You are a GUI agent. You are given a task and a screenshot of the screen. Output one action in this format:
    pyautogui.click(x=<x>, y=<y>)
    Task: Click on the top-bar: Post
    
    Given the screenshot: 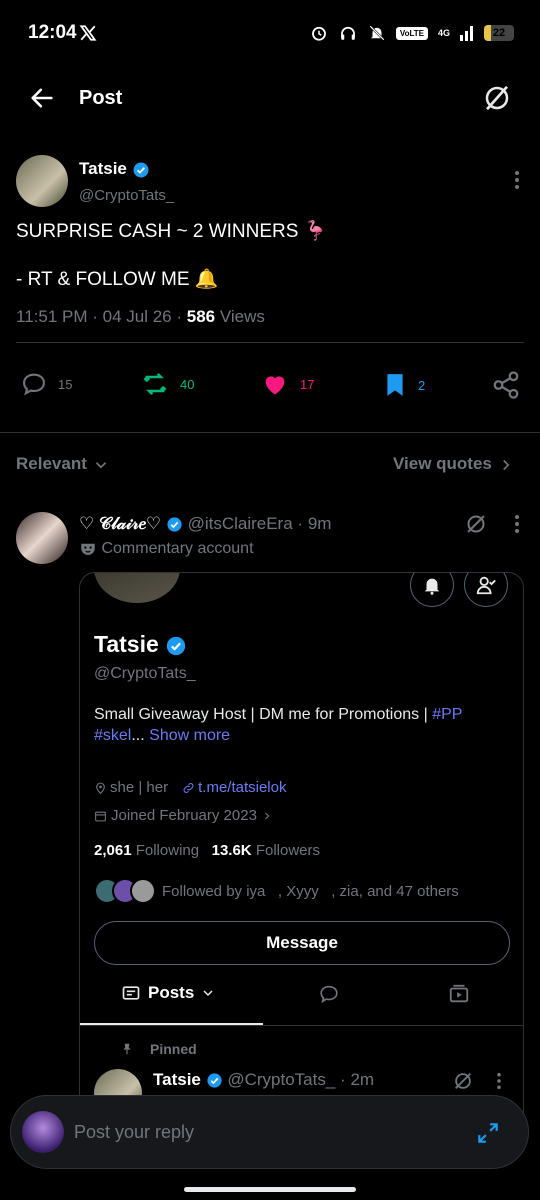 What is the action you would take?
    pyautogui.click(x=270, y=98)
    